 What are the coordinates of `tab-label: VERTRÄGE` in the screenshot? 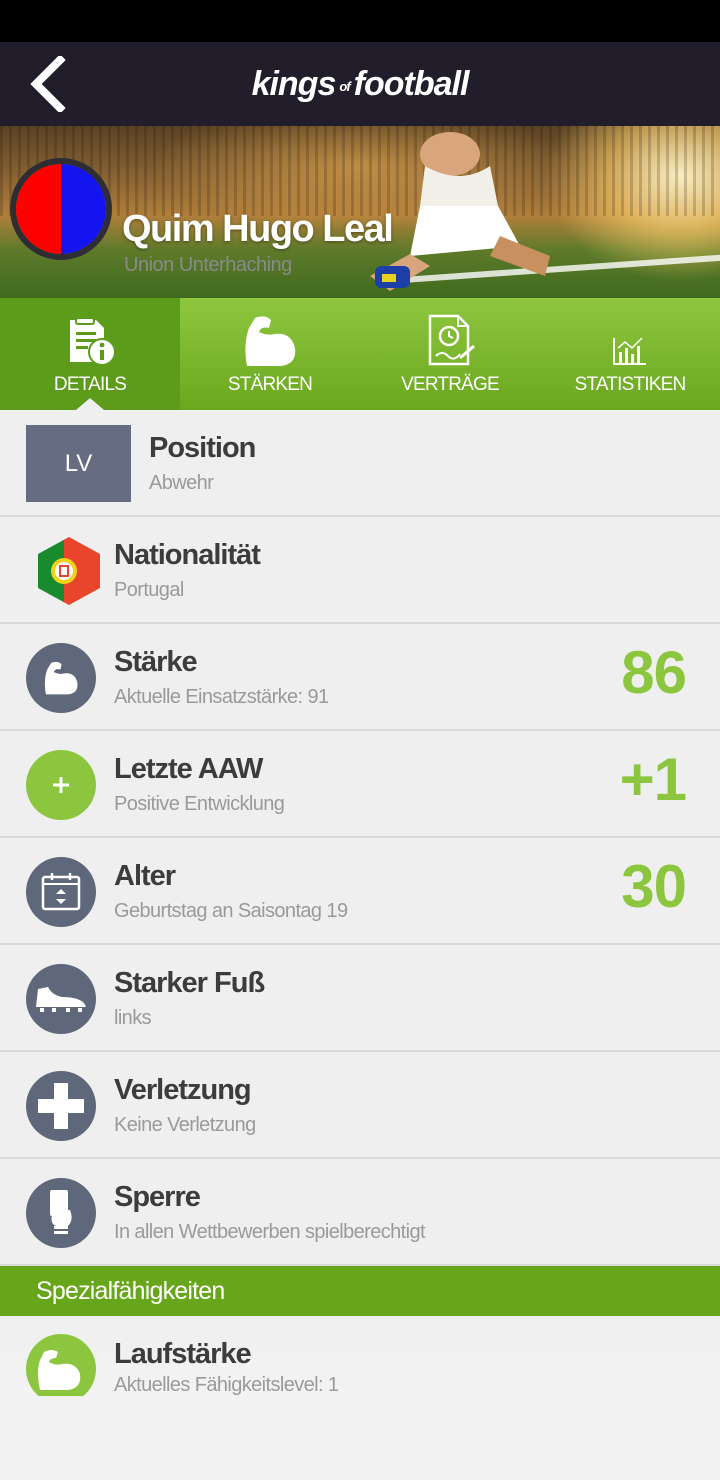 It's located at (450, 384).